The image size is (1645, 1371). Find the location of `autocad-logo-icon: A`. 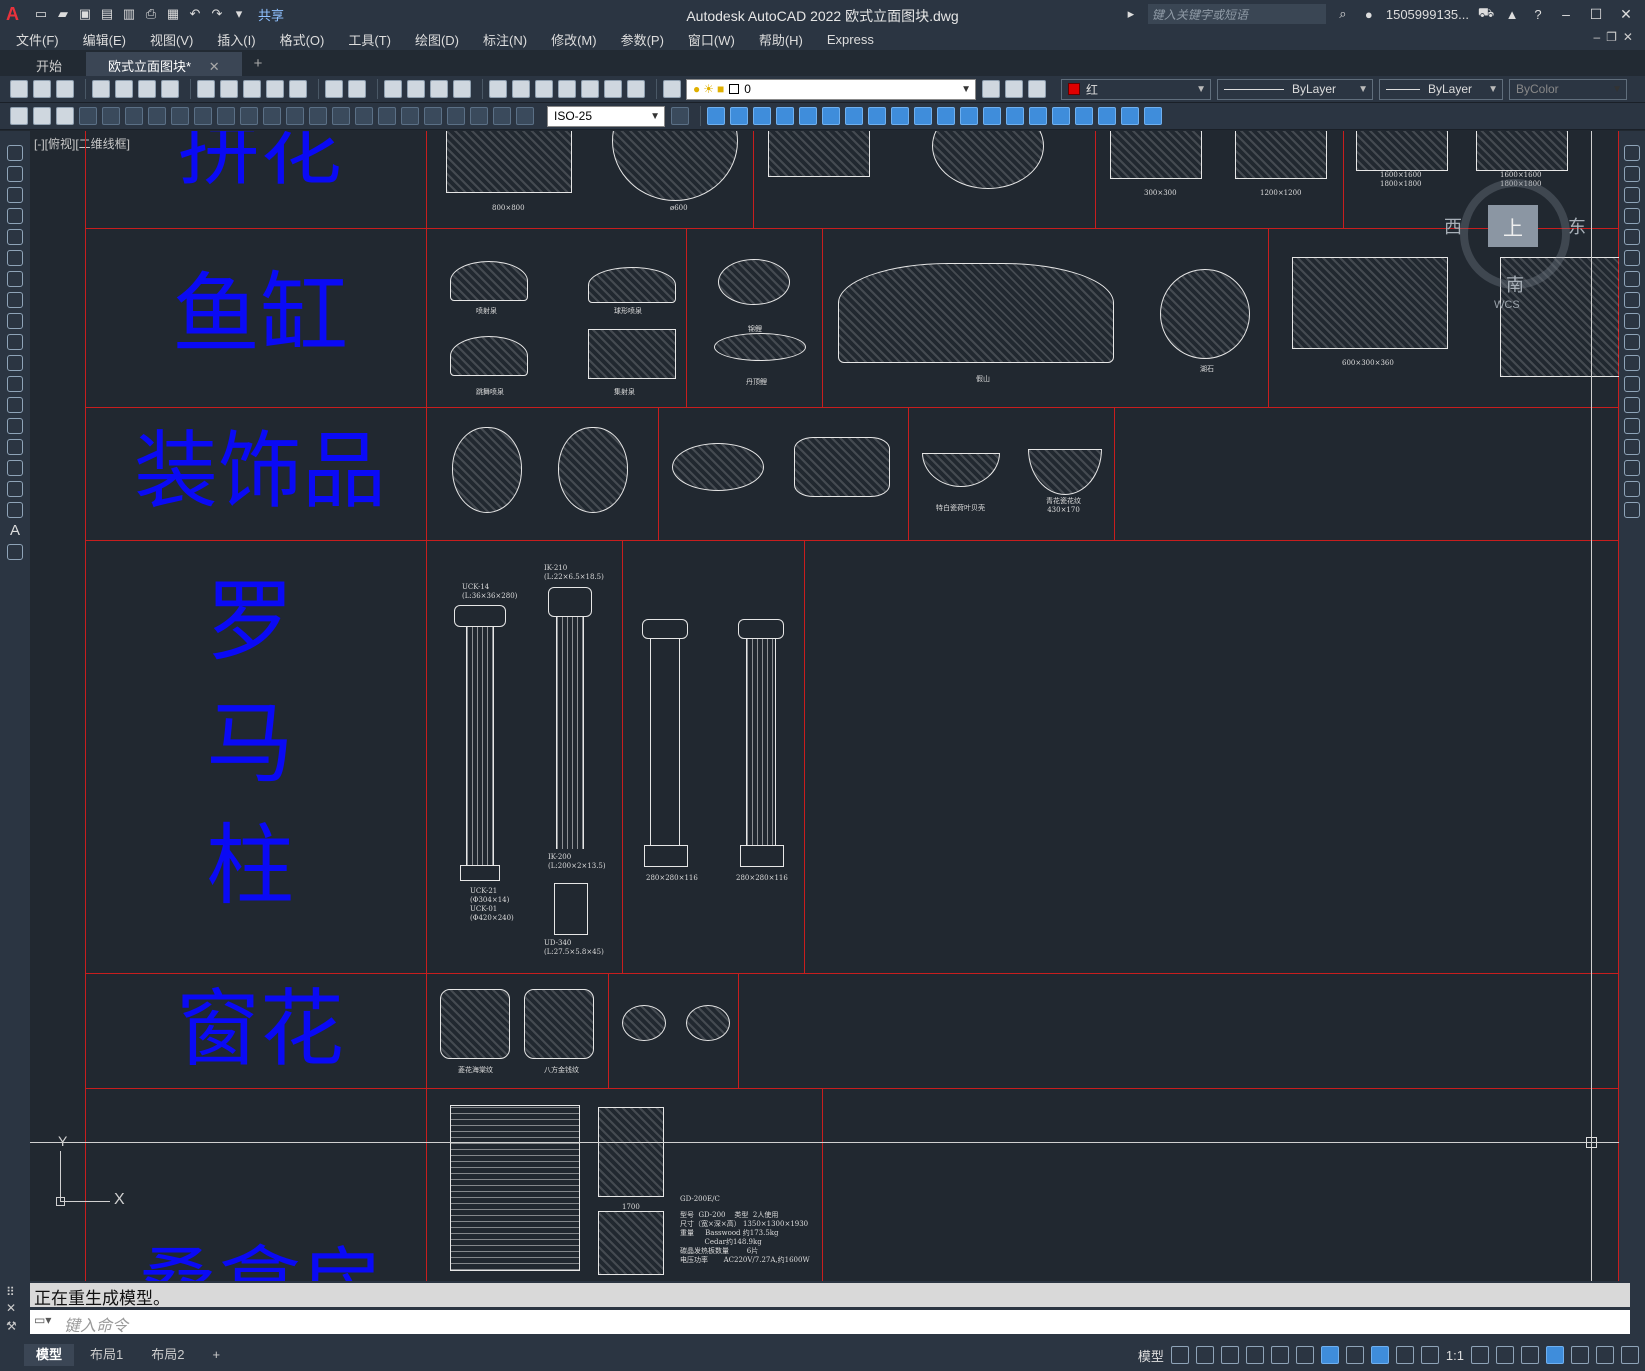

autocad-logo-icon: A is located at coordinates (17, 14).